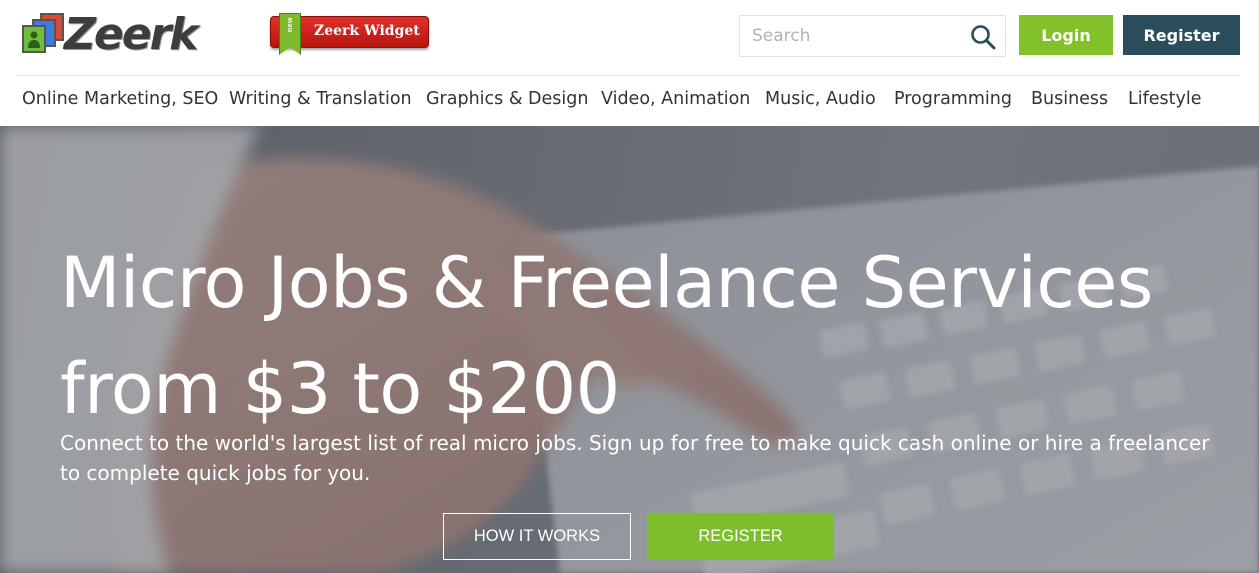 Image resolution: width=1259 pixels, height=573 pixels. What do you see at coordinates (320, 99) in the screenshot?
I see `nav-item-writing-translation: Writing & Translation` at bounding box center [320, 99].